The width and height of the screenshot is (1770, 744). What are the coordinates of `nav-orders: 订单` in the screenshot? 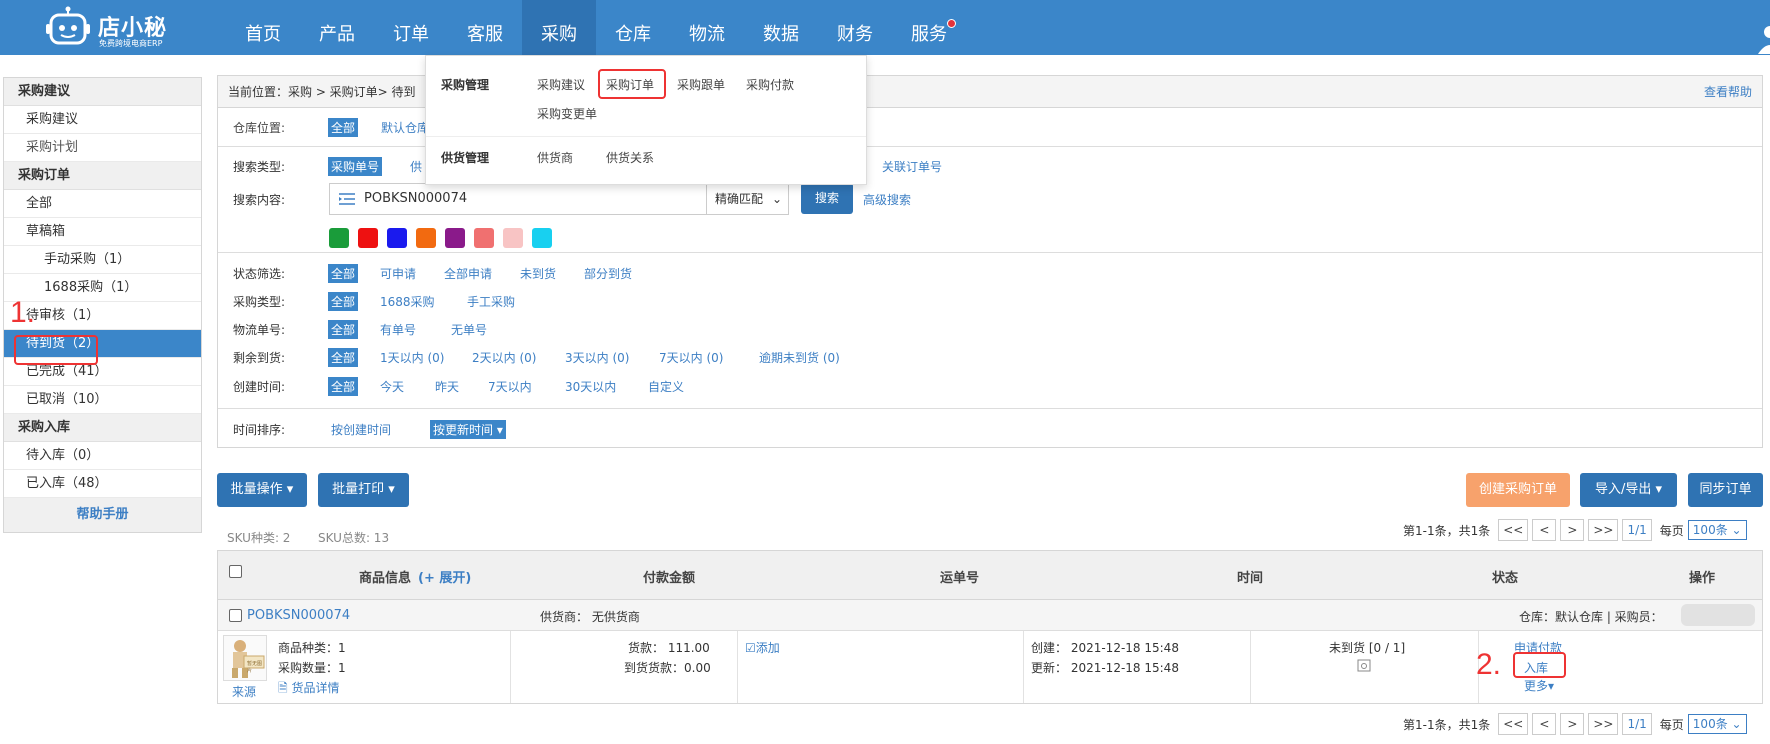 It's located at (411, 27).